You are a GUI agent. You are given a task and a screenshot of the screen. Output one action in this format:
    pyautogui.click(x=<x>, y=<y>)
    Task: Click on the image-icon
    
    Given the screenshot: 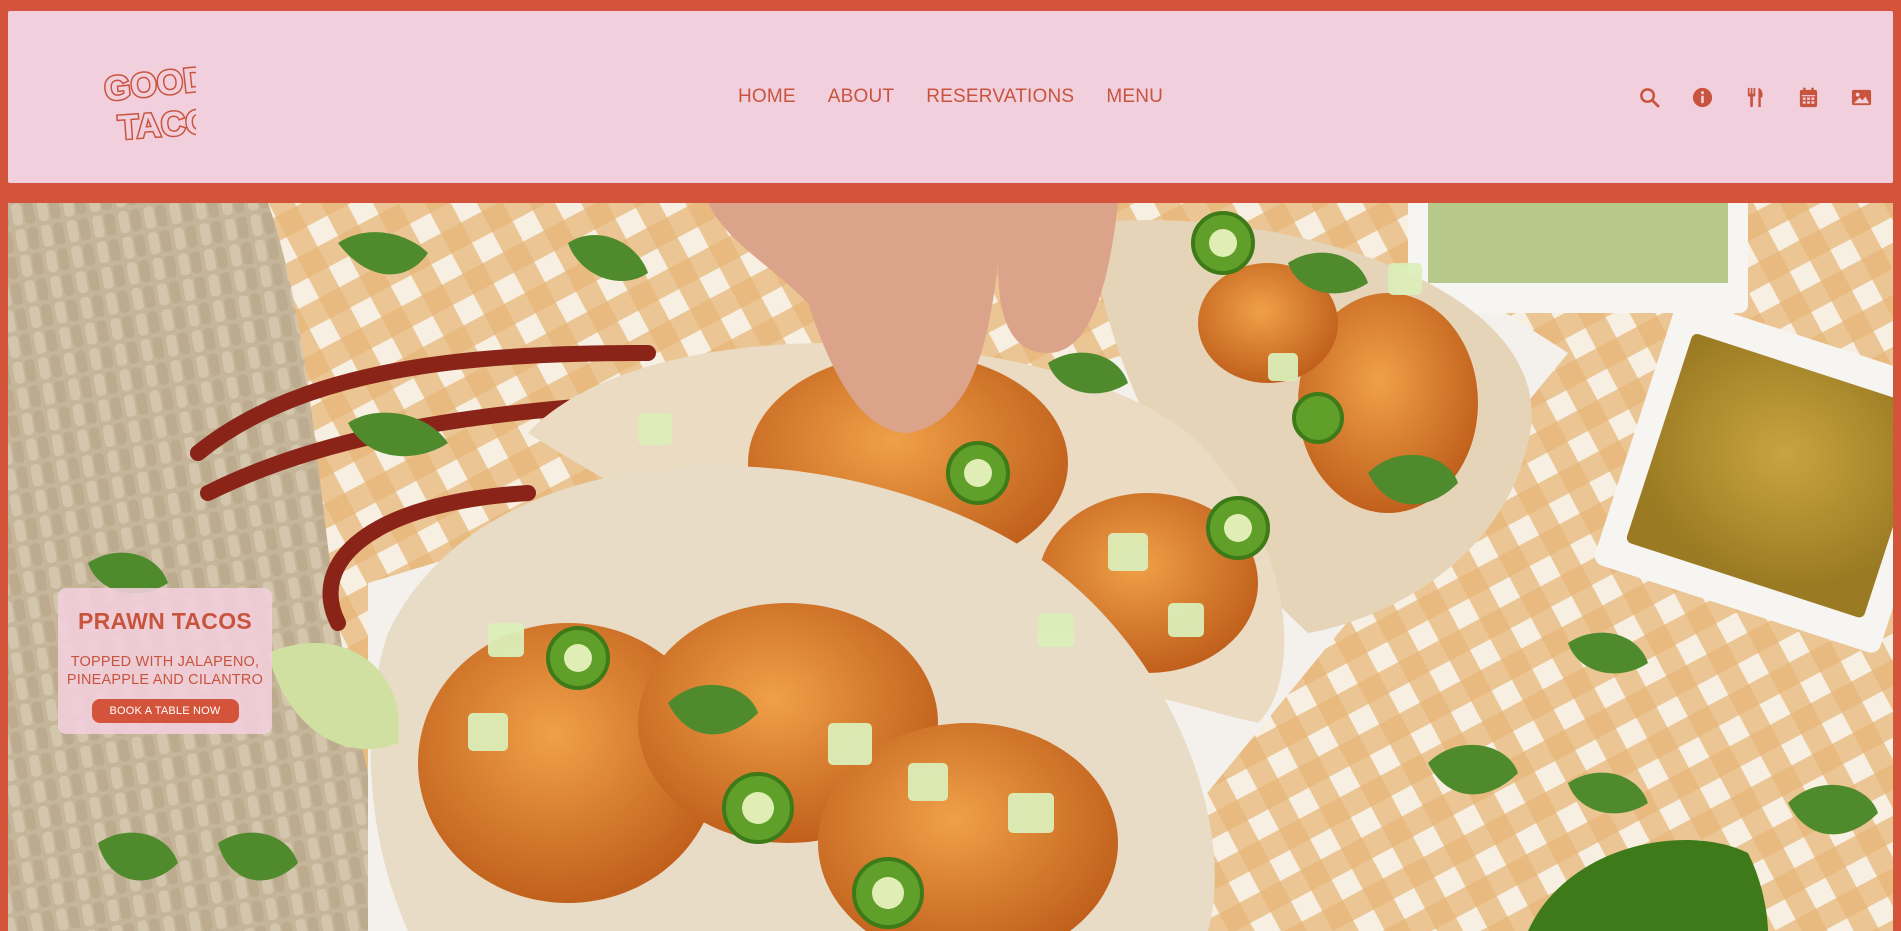 What is the action you would take?
    pyautogui.click(x=1861, y=97)
    